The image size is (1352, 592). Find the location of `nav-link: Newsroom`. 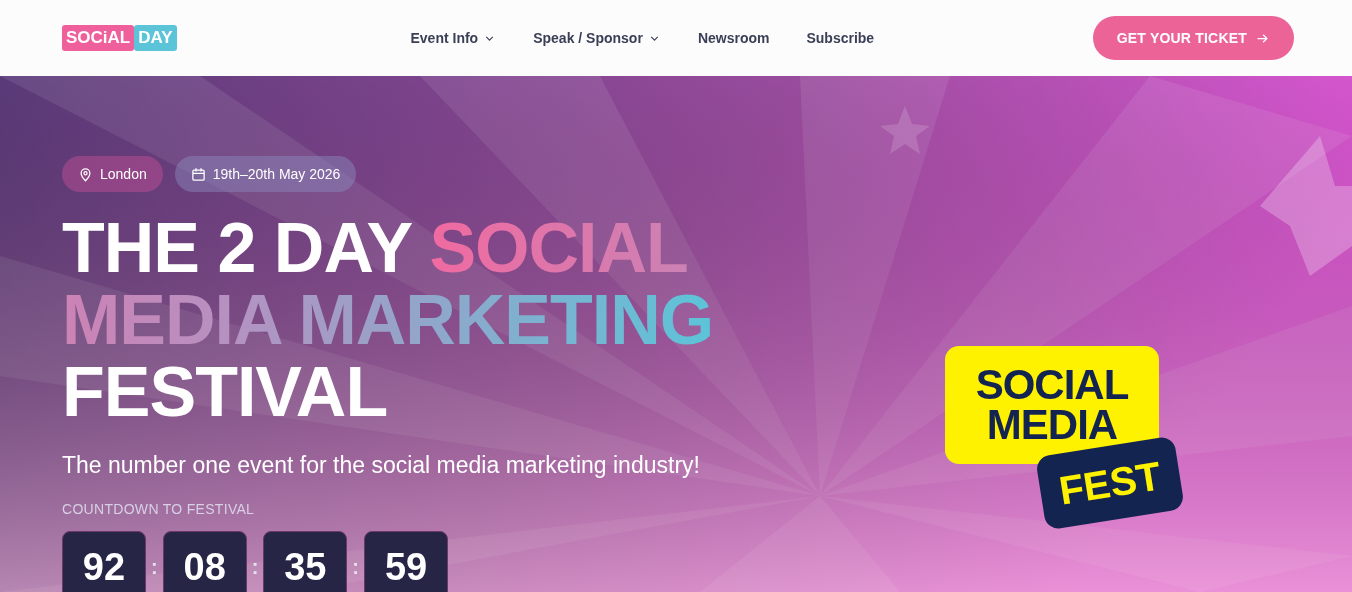

nav-link: Newsroom is located at coordinates (733, 38).